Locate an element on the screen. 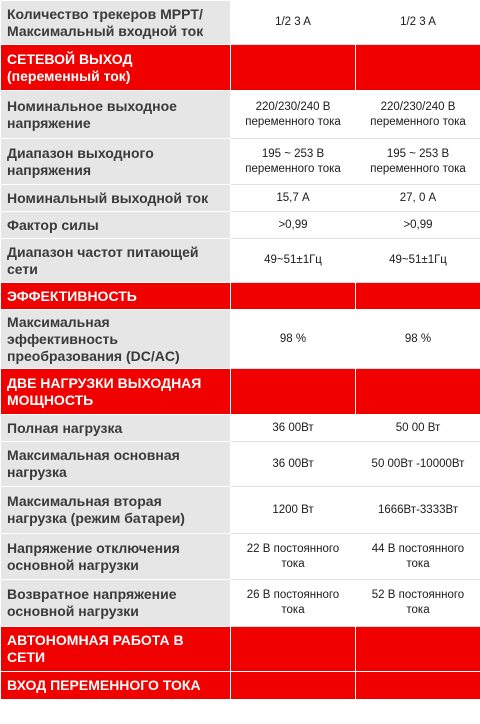  spec-label: Диапазон частот питающей сети is located at coordinates (115, 260).